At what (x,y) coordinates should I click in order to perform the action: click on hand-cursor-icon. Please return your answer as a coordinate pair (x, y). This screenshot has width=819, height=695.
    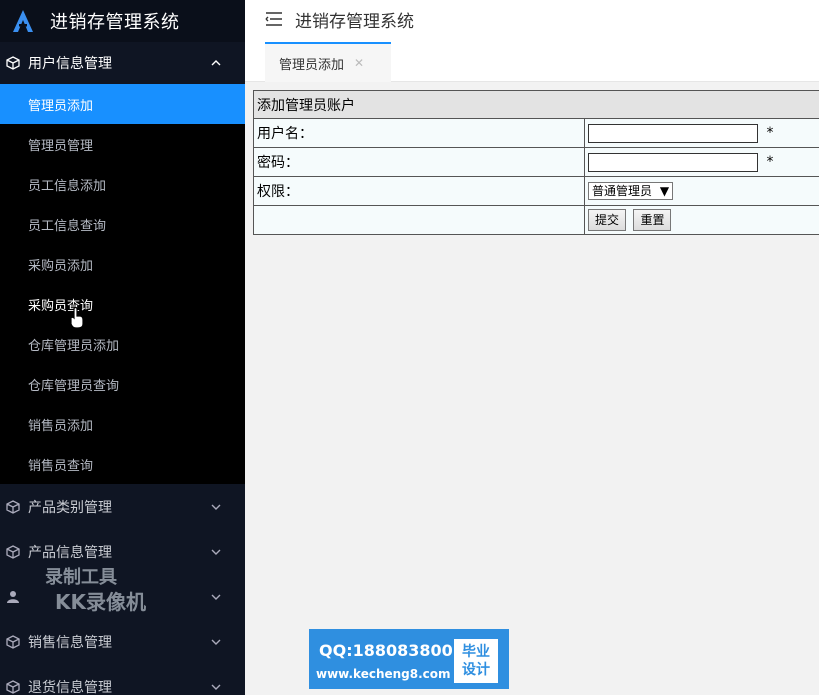
    Looking at the image, I should click on (77, 318).